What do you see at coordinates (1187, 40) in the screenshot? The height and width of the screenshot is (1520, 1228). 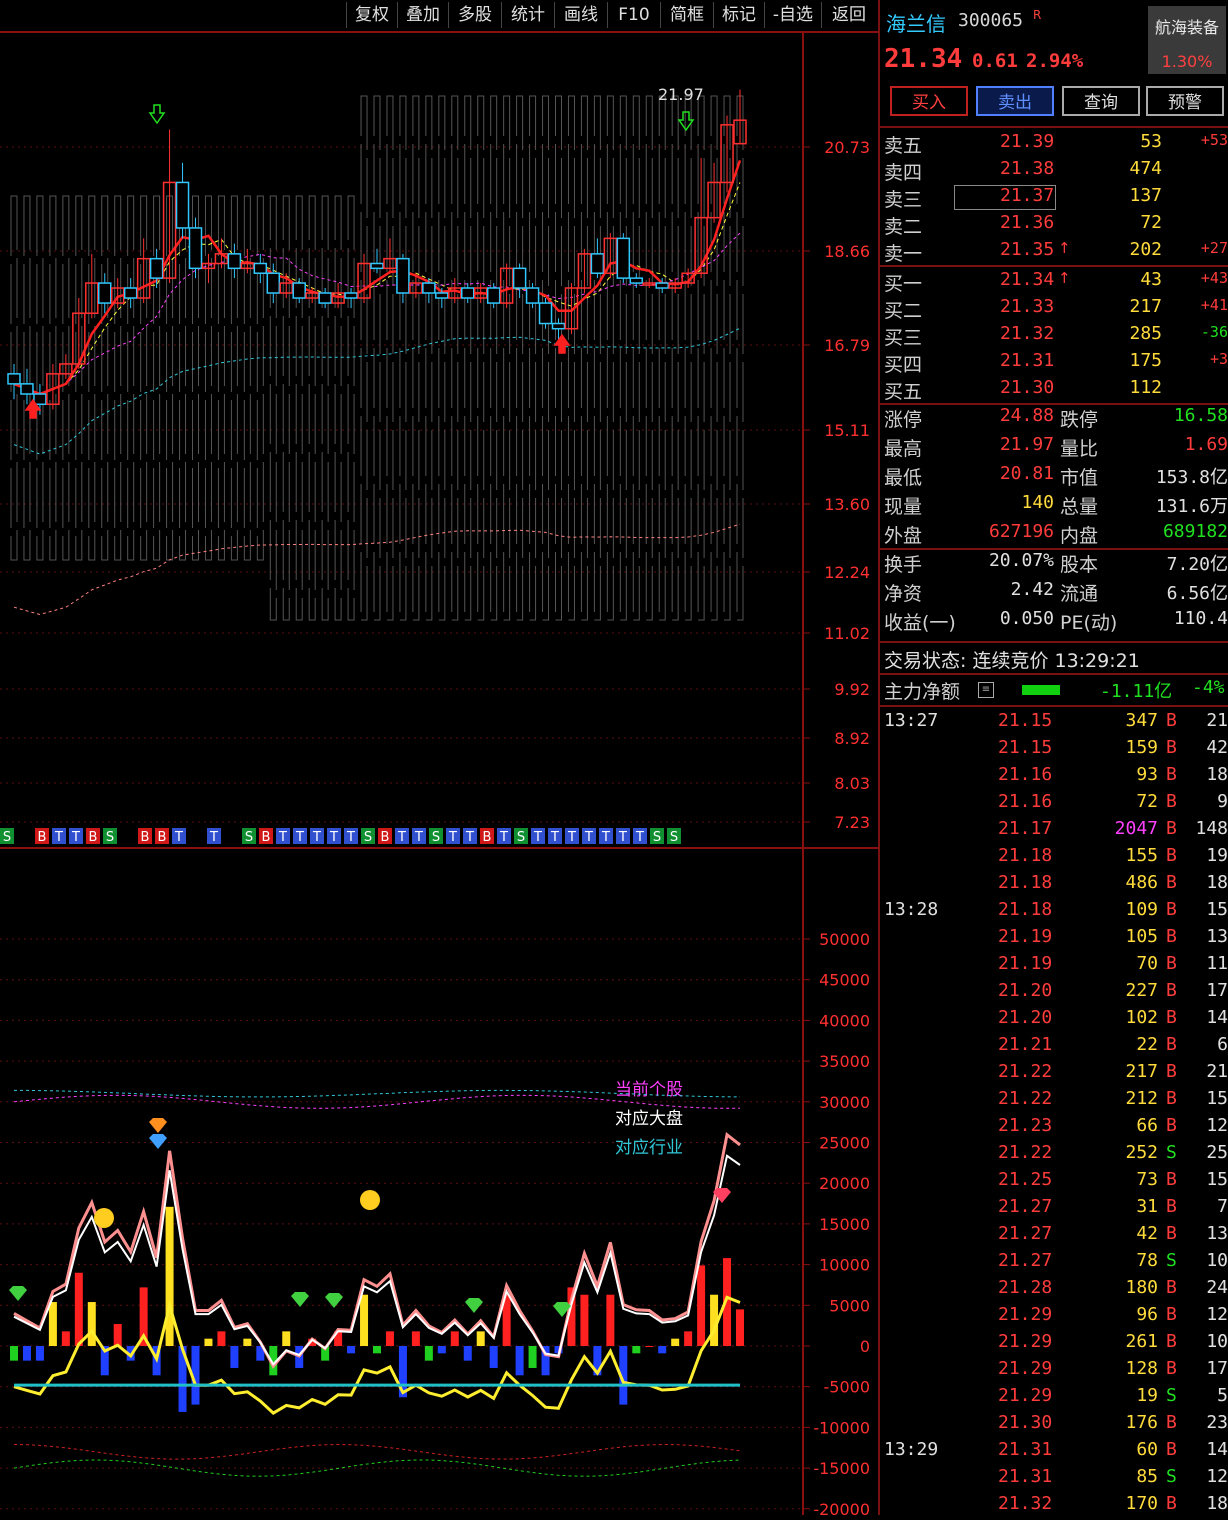 I see `sector-box: 航海装备 1.30%` at bounding box center [1187, 40].